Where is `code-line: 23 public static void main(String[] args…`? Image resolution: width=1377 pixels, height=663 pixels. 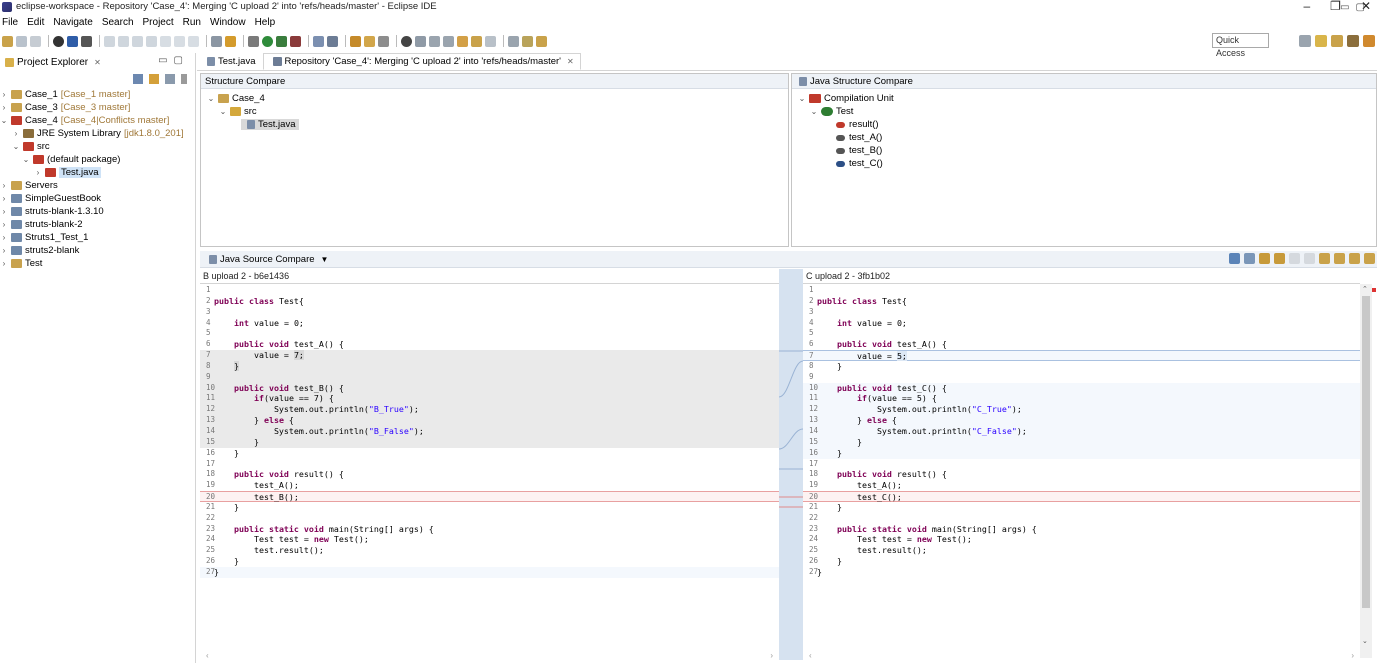
code-line: 23 public static void main(String[] args… is located at coordinates (1081, 529).